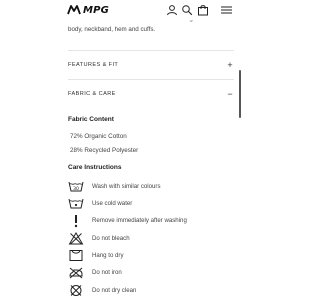 The height and width of the screenshot is (300, 320). What do you see at coordinates (112, 29) in the screenshot?
I see `description-line: body, neckband, hem and cuffs.` at bounding box center [112, 29].